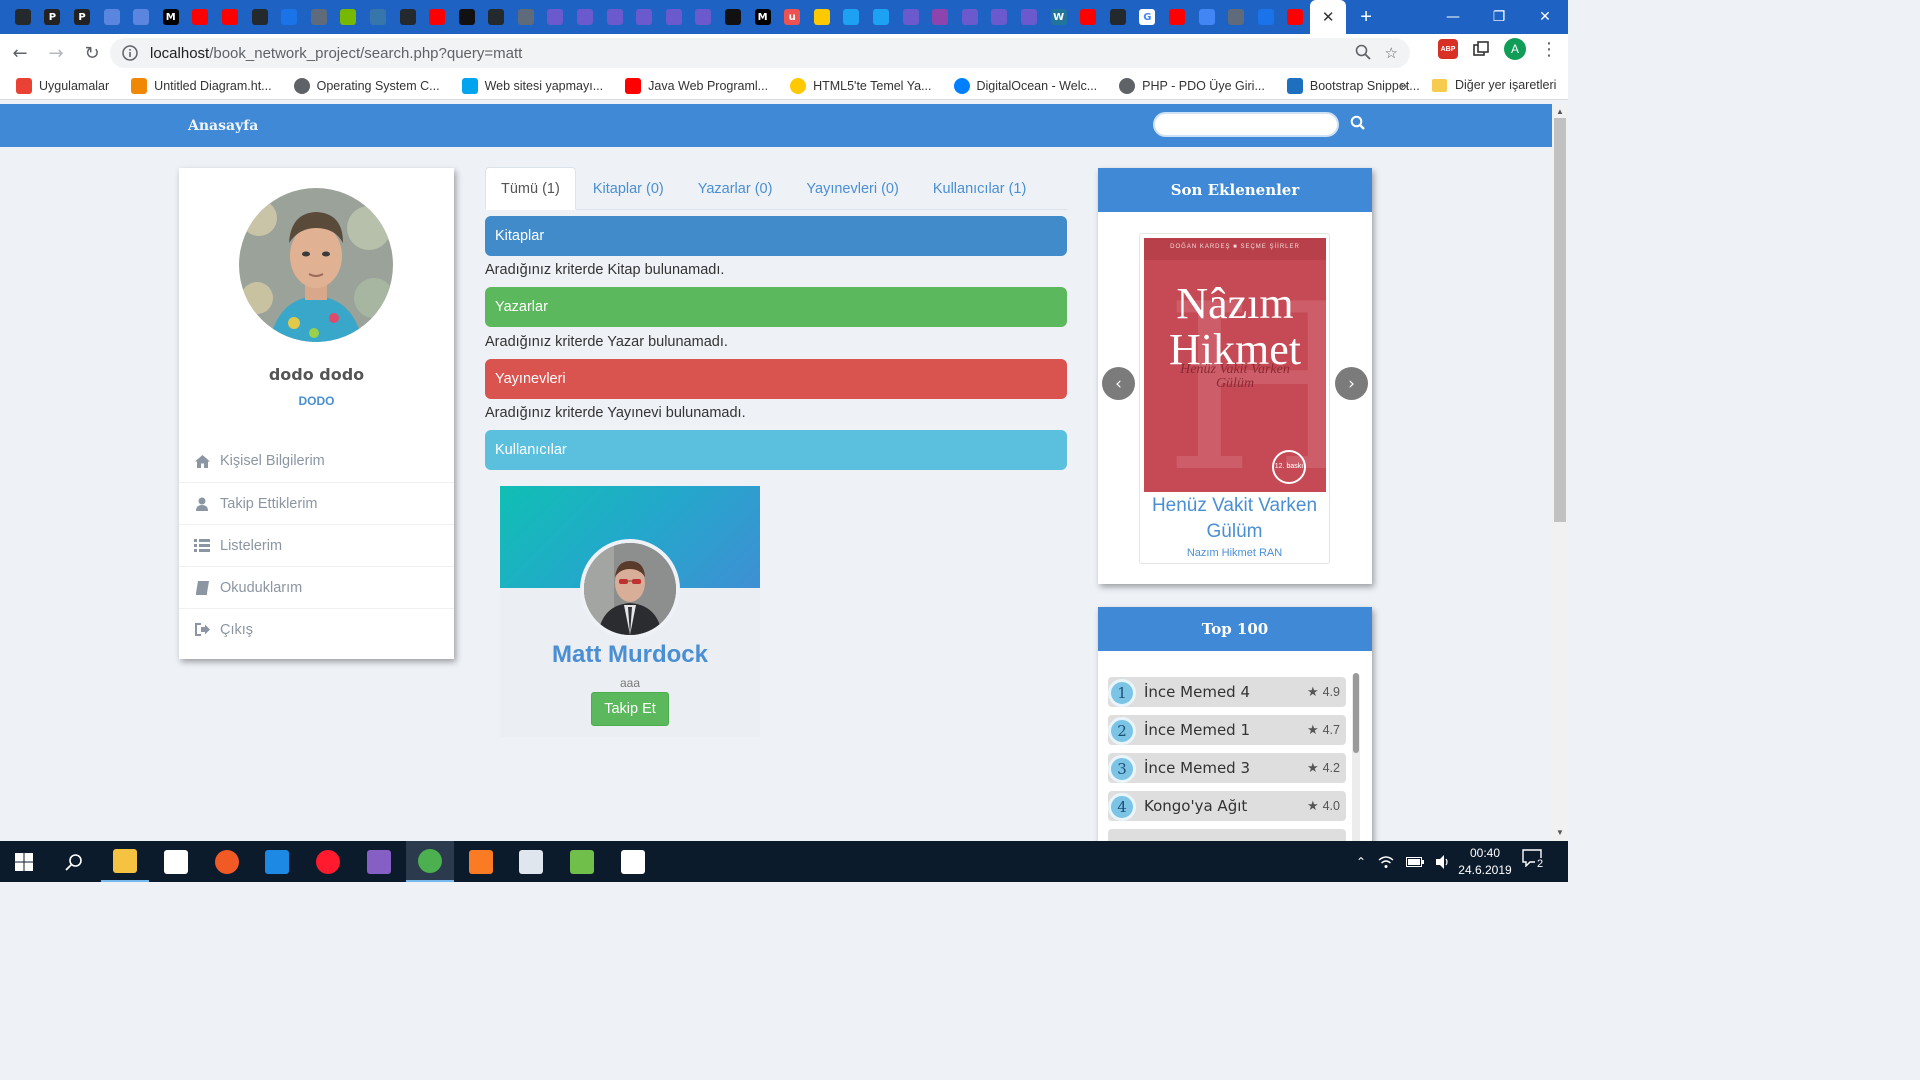 Image resolution: width=1920 pixels, height=1080 pixels. What do you see at coordinates (74, 861) in the screenshot?
I see `search-button` at bounding box center [74, 861].